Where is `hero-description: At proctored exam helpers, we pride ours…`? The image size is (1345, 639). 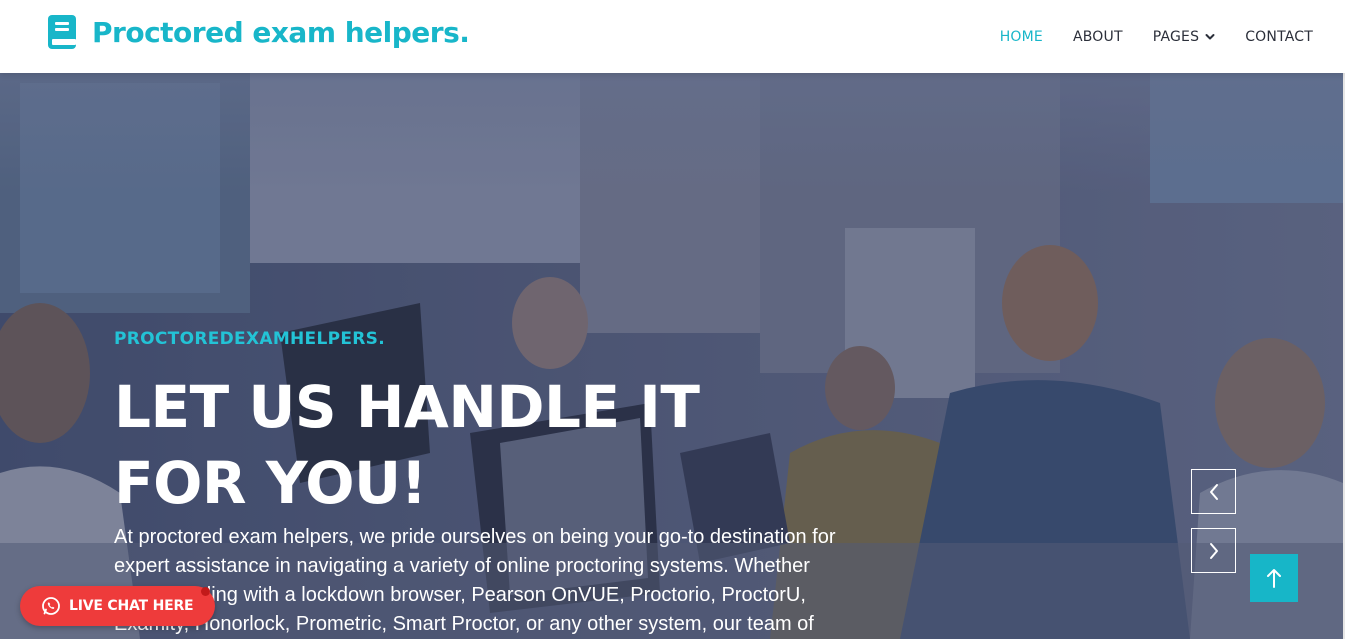 hero-description: At proctored exam helpers, we pride ours… is located at coordinates (475, 580).